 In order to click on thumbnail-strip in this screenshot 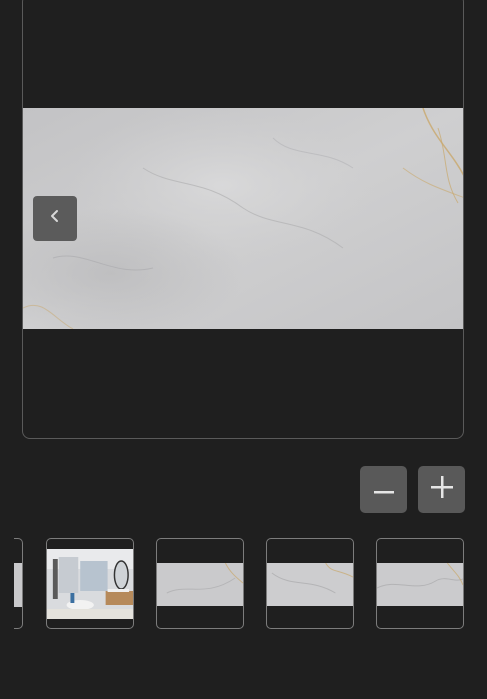, I will do `click(243, 584)`.